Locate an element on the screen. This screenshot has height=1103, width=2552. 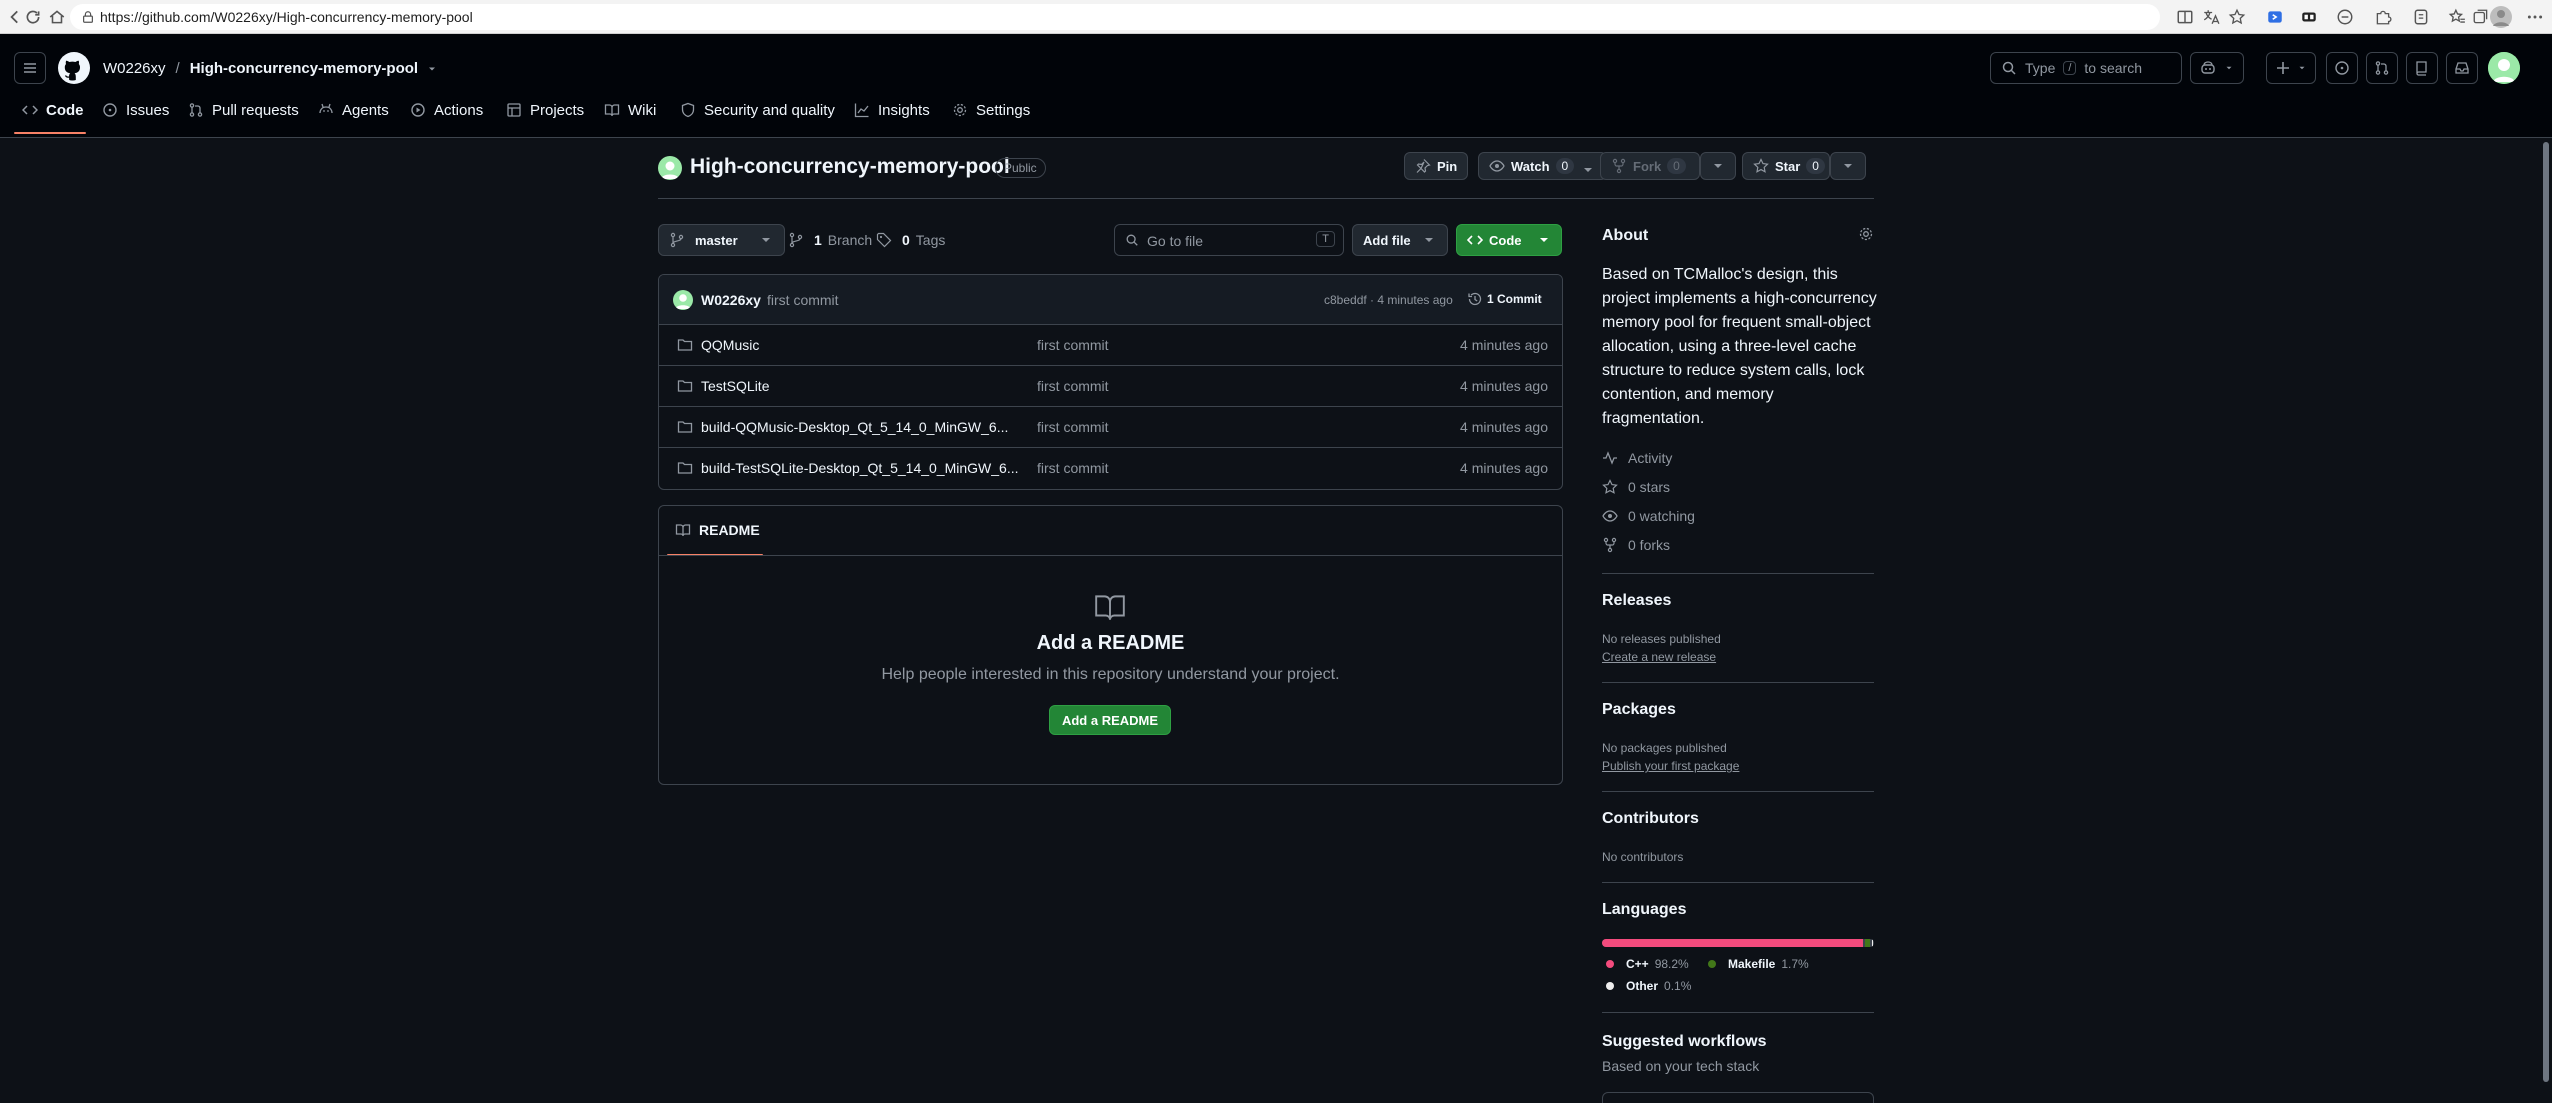
activity-link: Activity is located at coordinates (1637, 458).